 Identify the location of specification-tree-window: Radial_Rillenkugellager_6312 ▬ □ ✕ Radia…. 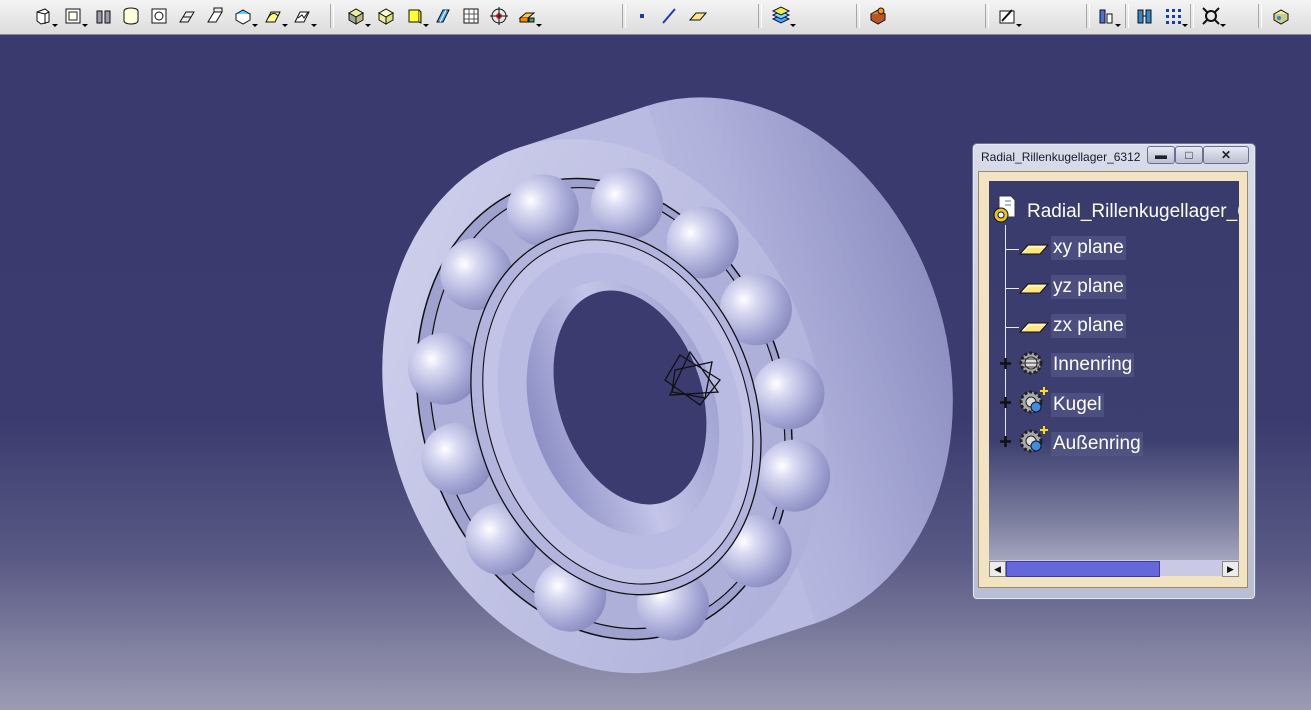
(1114, 371).